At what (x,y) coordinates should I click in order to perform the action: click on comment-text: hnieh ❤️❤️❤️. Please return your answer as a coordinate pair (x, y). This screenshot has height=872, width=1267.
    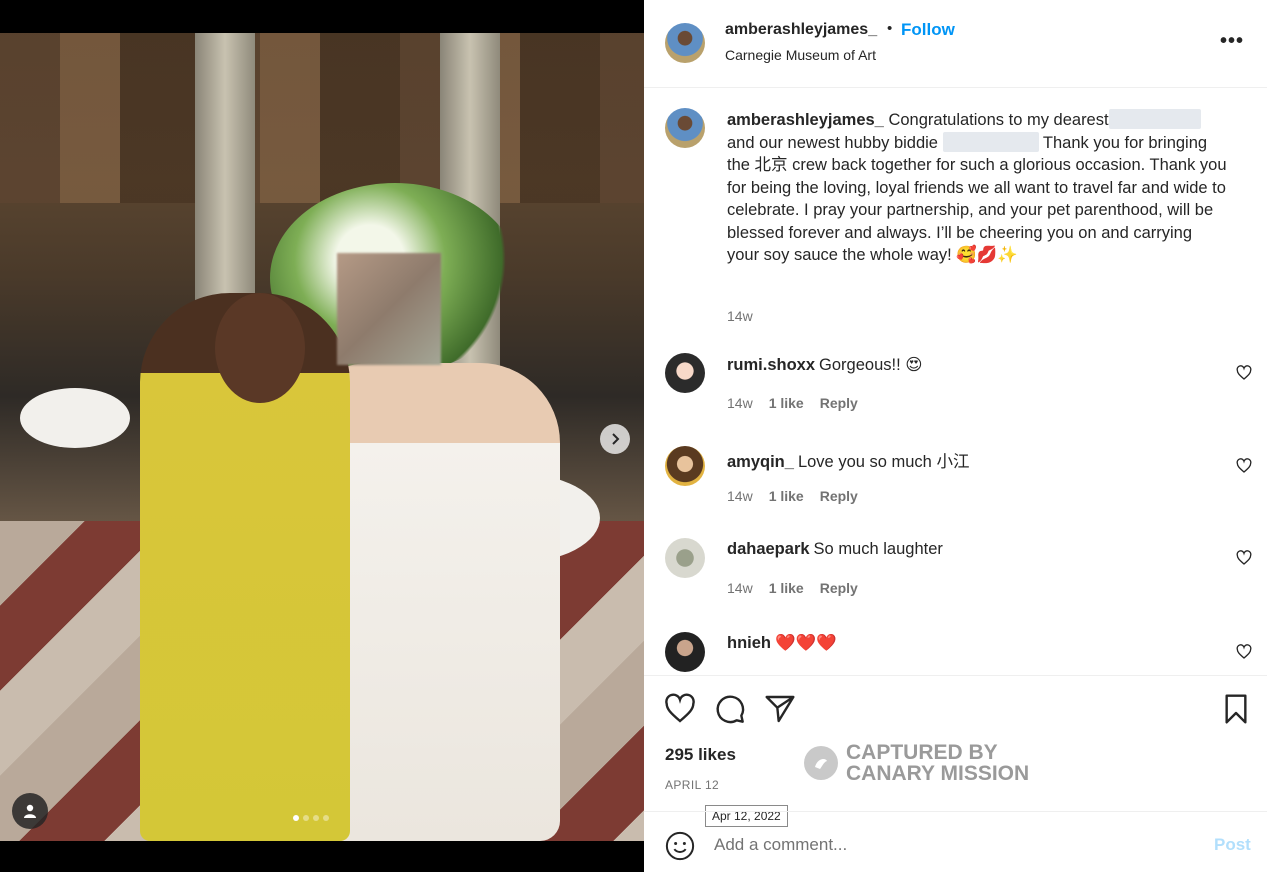
    Looking at the image, I should click on (782, 643).